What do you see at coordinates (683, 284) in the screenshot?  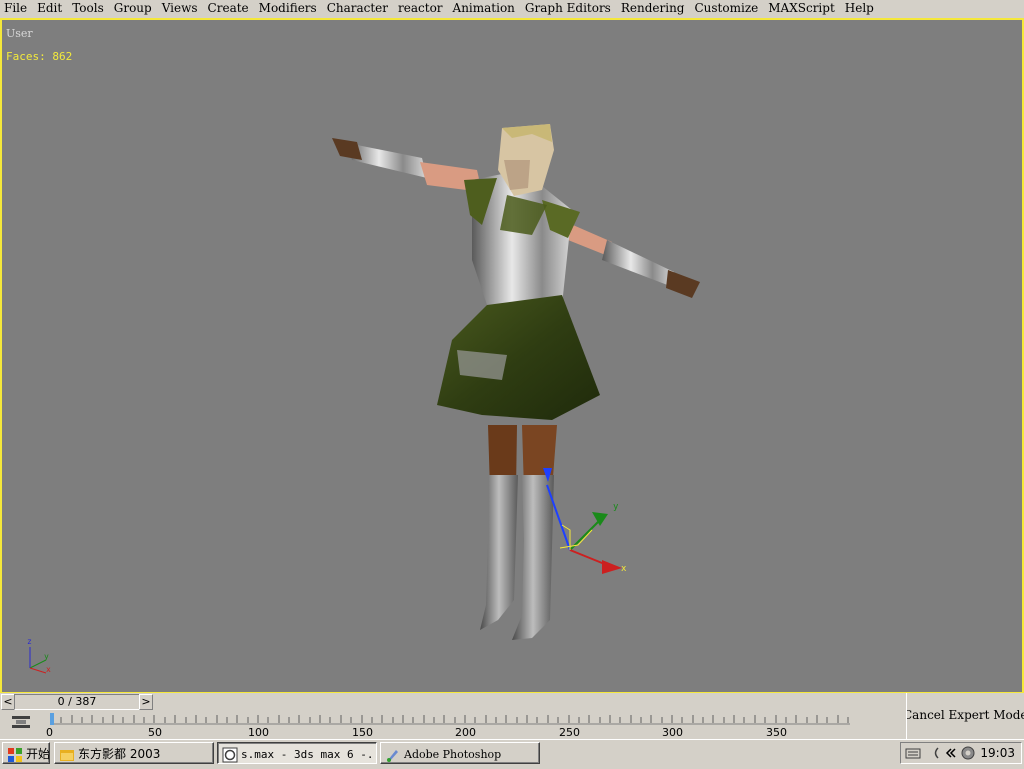 I see `right-hand` at bounding box center [683, 284].